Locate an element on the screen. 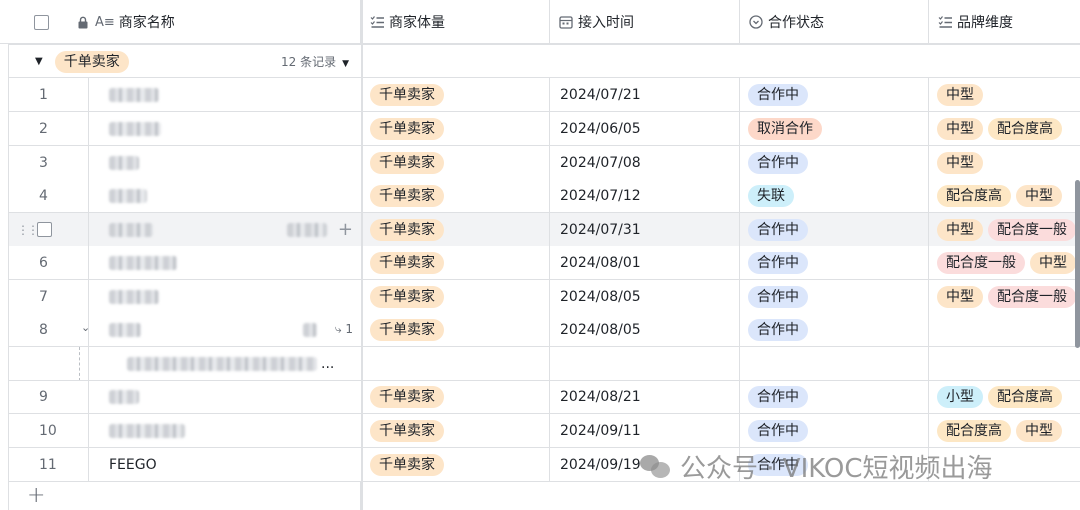 This screenshot has height=510, width=1080. table-row: 10 千单卖家 2024/09/11 合作中 配合度高 中型 is located at coordinates (544, 431).